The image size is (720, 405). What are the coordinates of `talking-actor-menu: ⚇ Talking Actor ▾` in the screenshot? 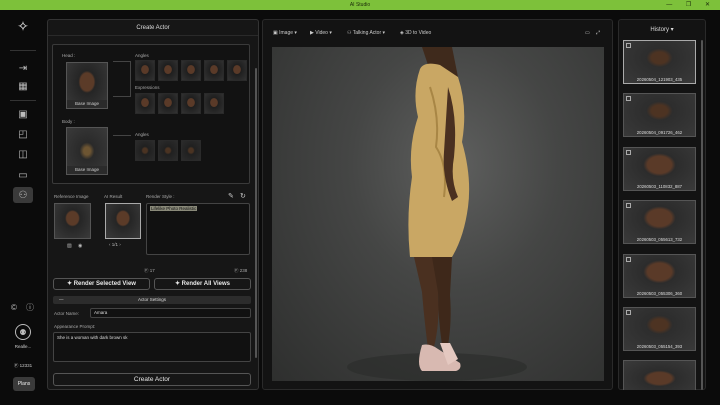 It's located at (366, 33).